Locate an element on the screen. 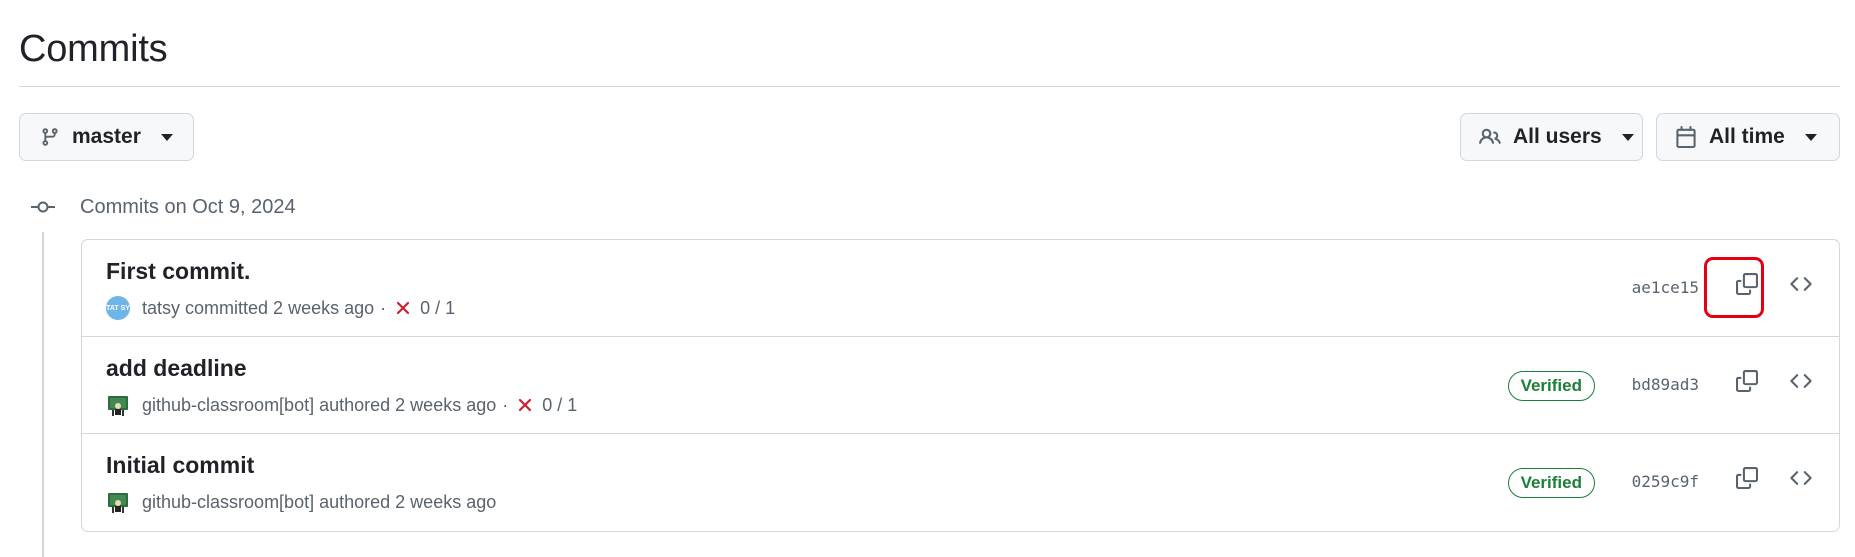 Image resolution: width=1855 pixels, height=557 pixels. users-filter-button: All users is located at coordinates (1551, 137).